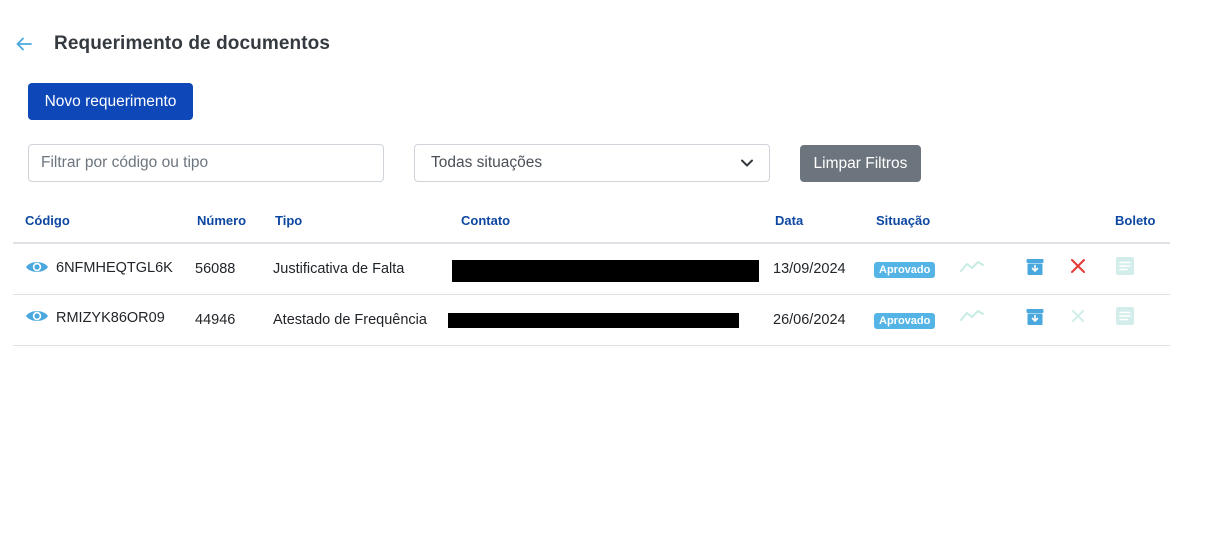  I want to click on status-select-value: Todas situações, so click(487, 162).